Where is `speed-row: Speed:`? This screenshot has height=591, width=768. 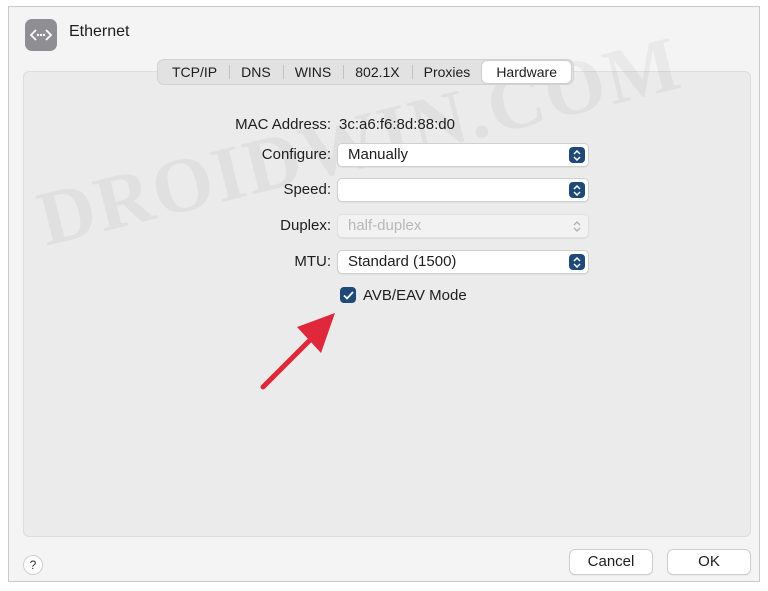
speed-row: Speed: is located at coordinates (385, 190).